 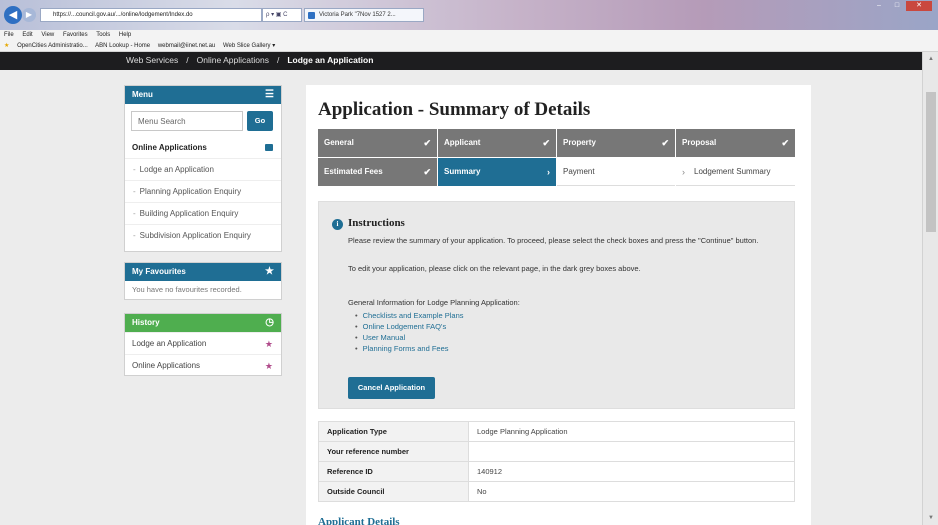 I want to click on history-item: Lodge an Application ★, so click(x=203, y=343).